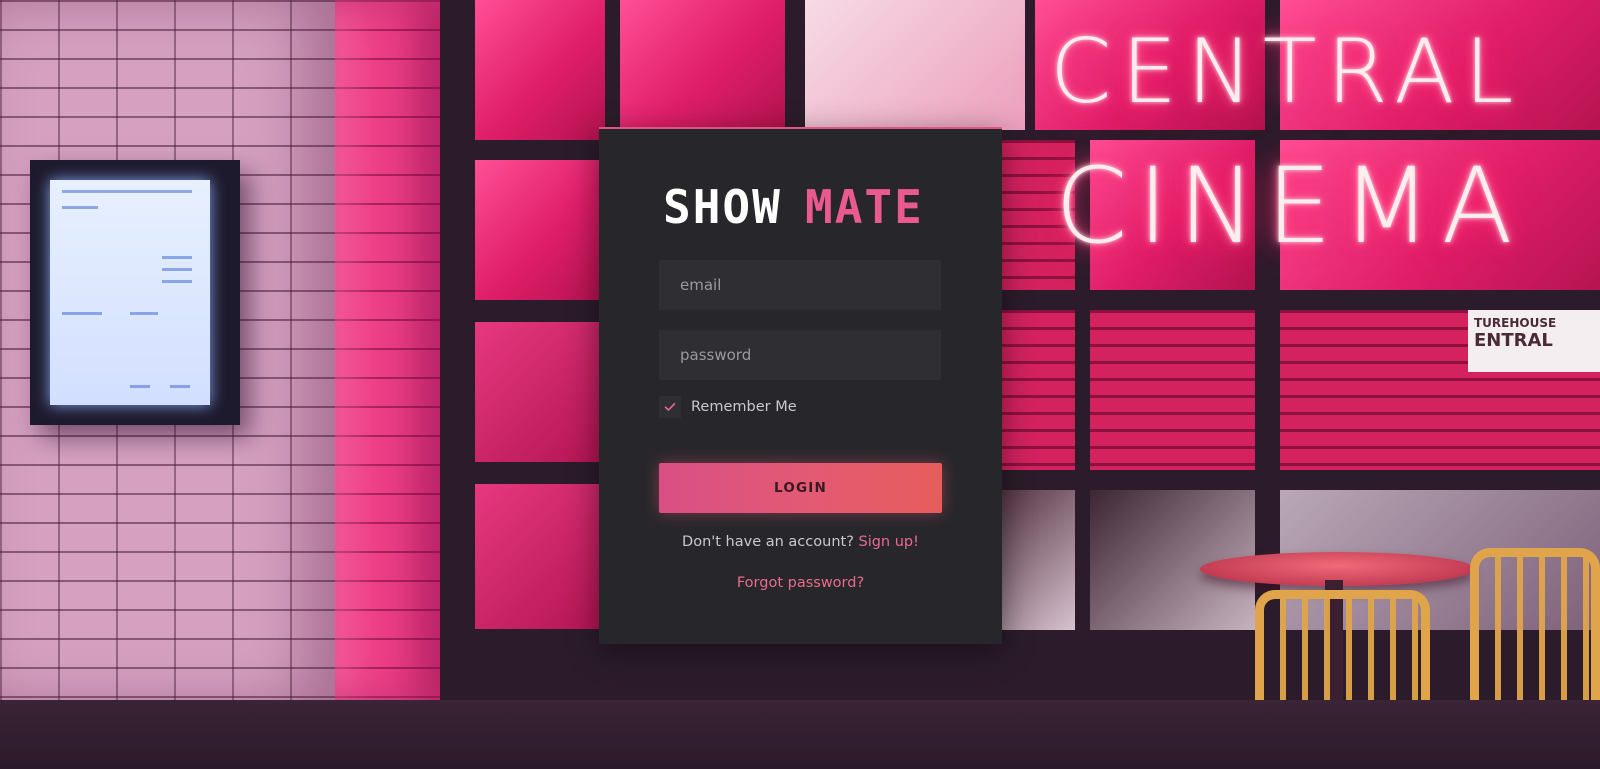 The image size is (1600, 769). I want to click on neon-sign-central: CENTRAL, so click(1287, 71).